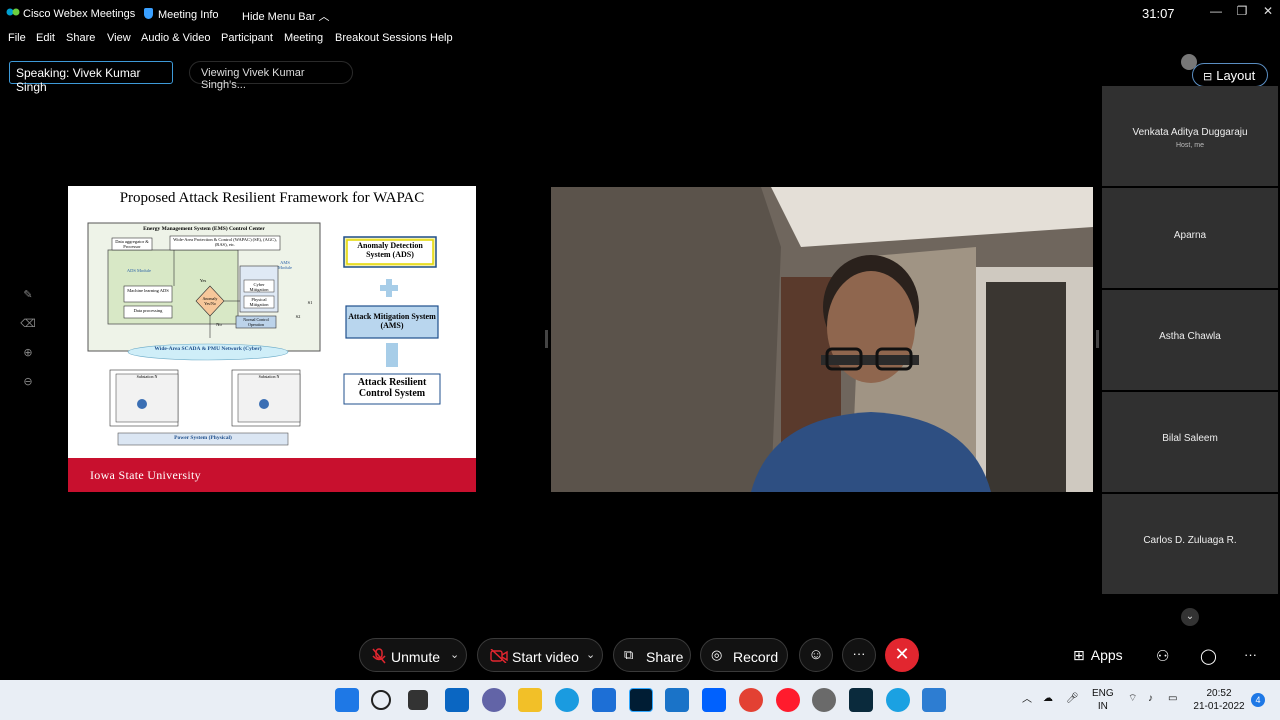 The height and width of the screenshot is (720, 1280). I want to click on mail-icon, so click(677, 700).